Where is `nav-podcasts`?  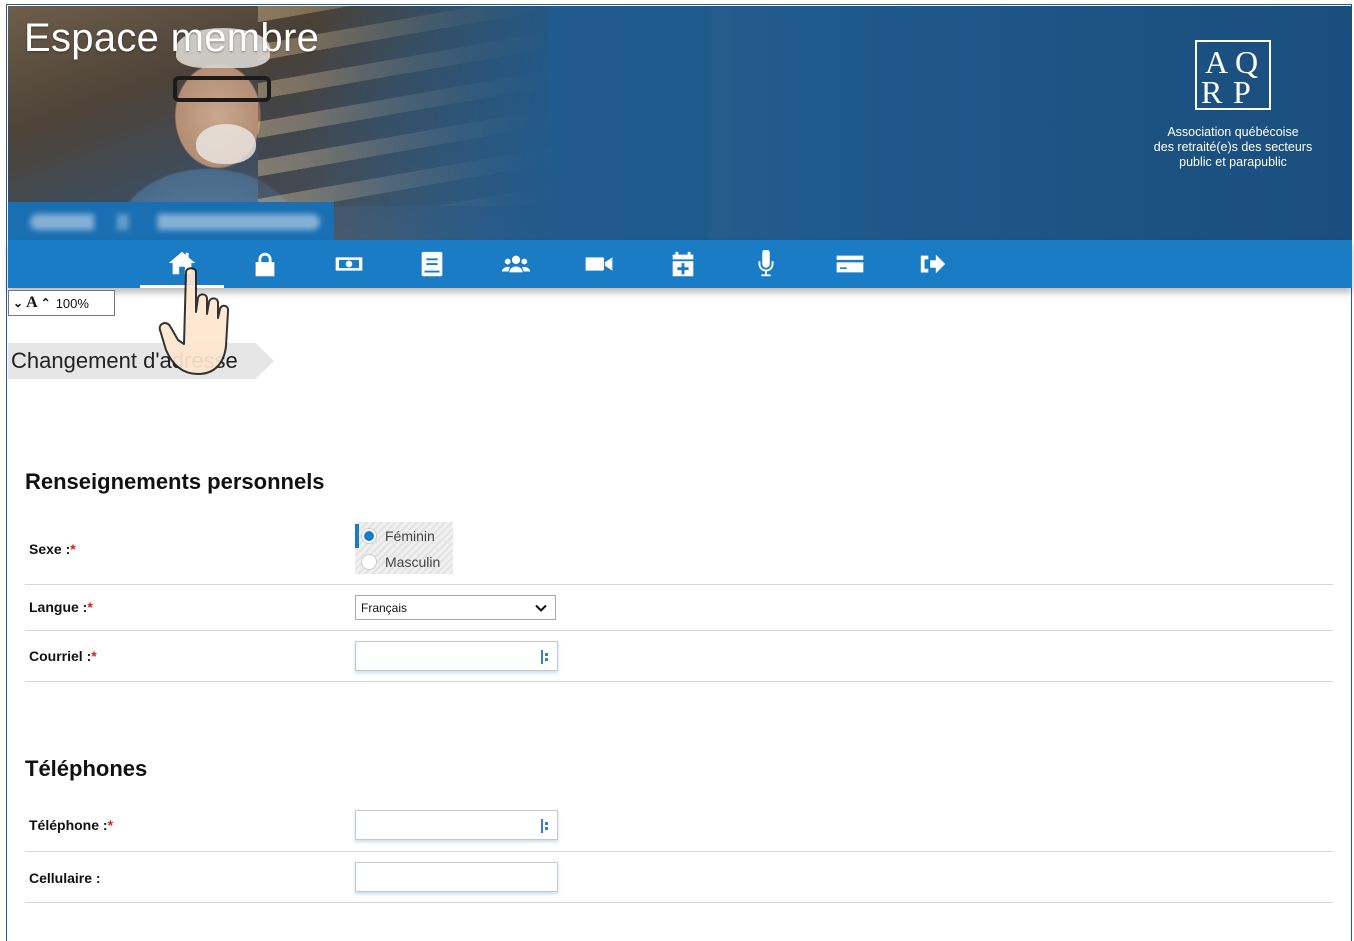
nav-podcasts is located at coordinates (766, 264).